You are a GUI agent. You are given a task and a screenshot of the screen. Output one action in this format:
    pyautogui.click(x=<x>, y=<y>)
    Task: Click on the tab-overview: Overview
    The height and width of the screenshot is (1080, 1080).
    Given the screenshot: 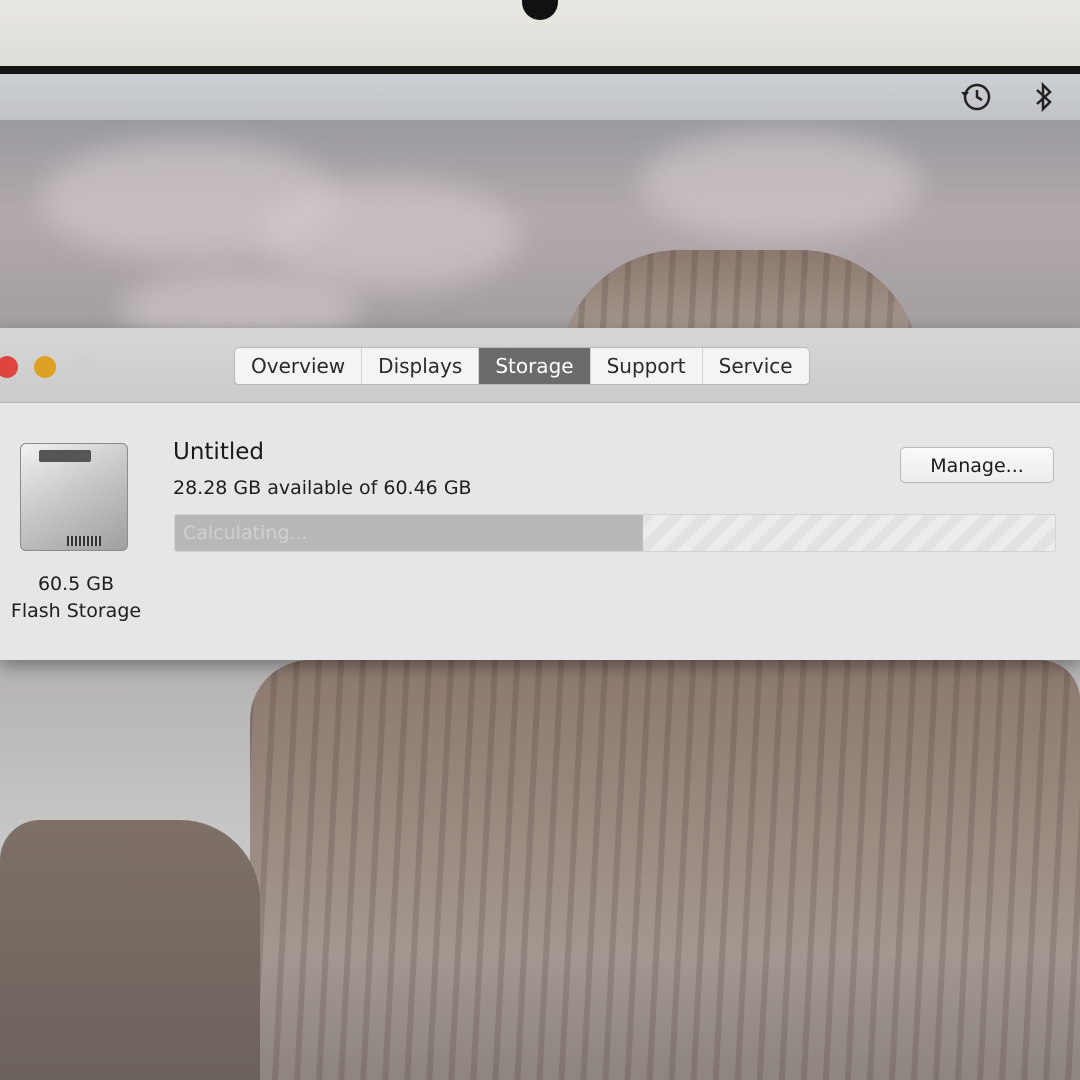 What is the action you would take?
    pyautogui.click(x=299, y=366)
    